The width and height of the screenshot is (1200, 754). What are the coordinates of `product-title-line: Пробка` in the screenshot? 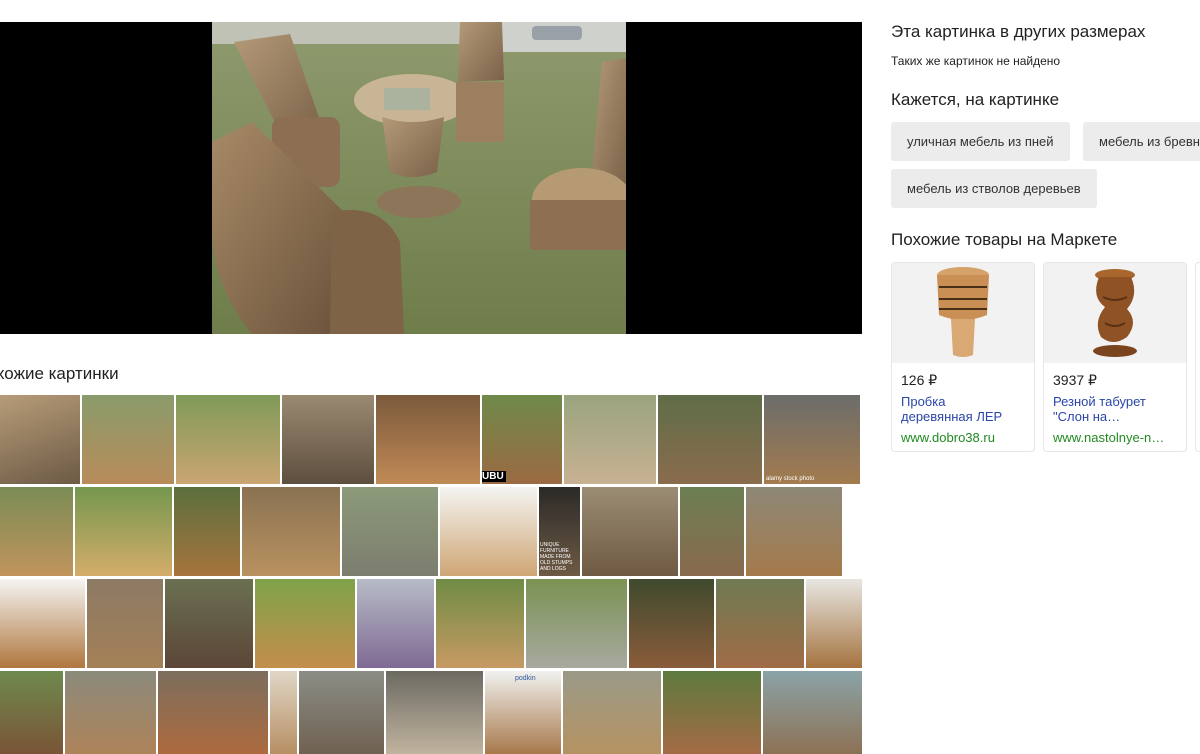 It's located at (923, 401).